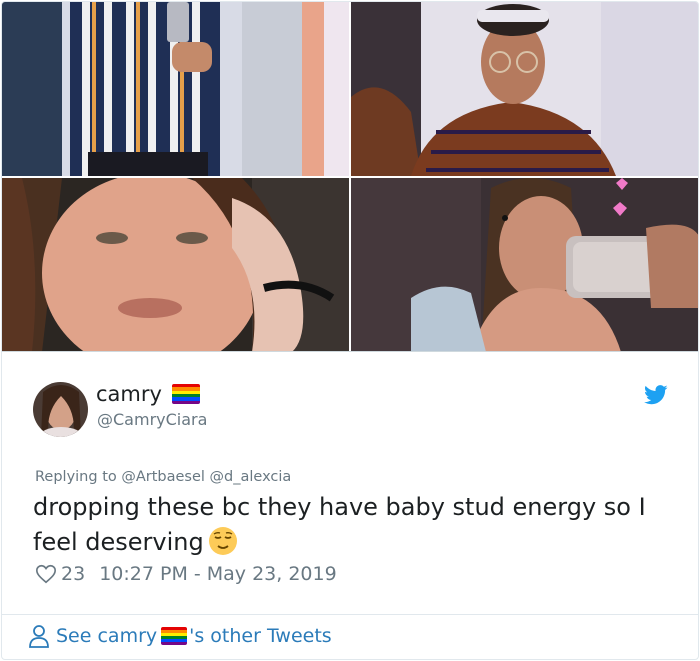  I want to click on see-more-prefix: See camry, so click(107, 636).